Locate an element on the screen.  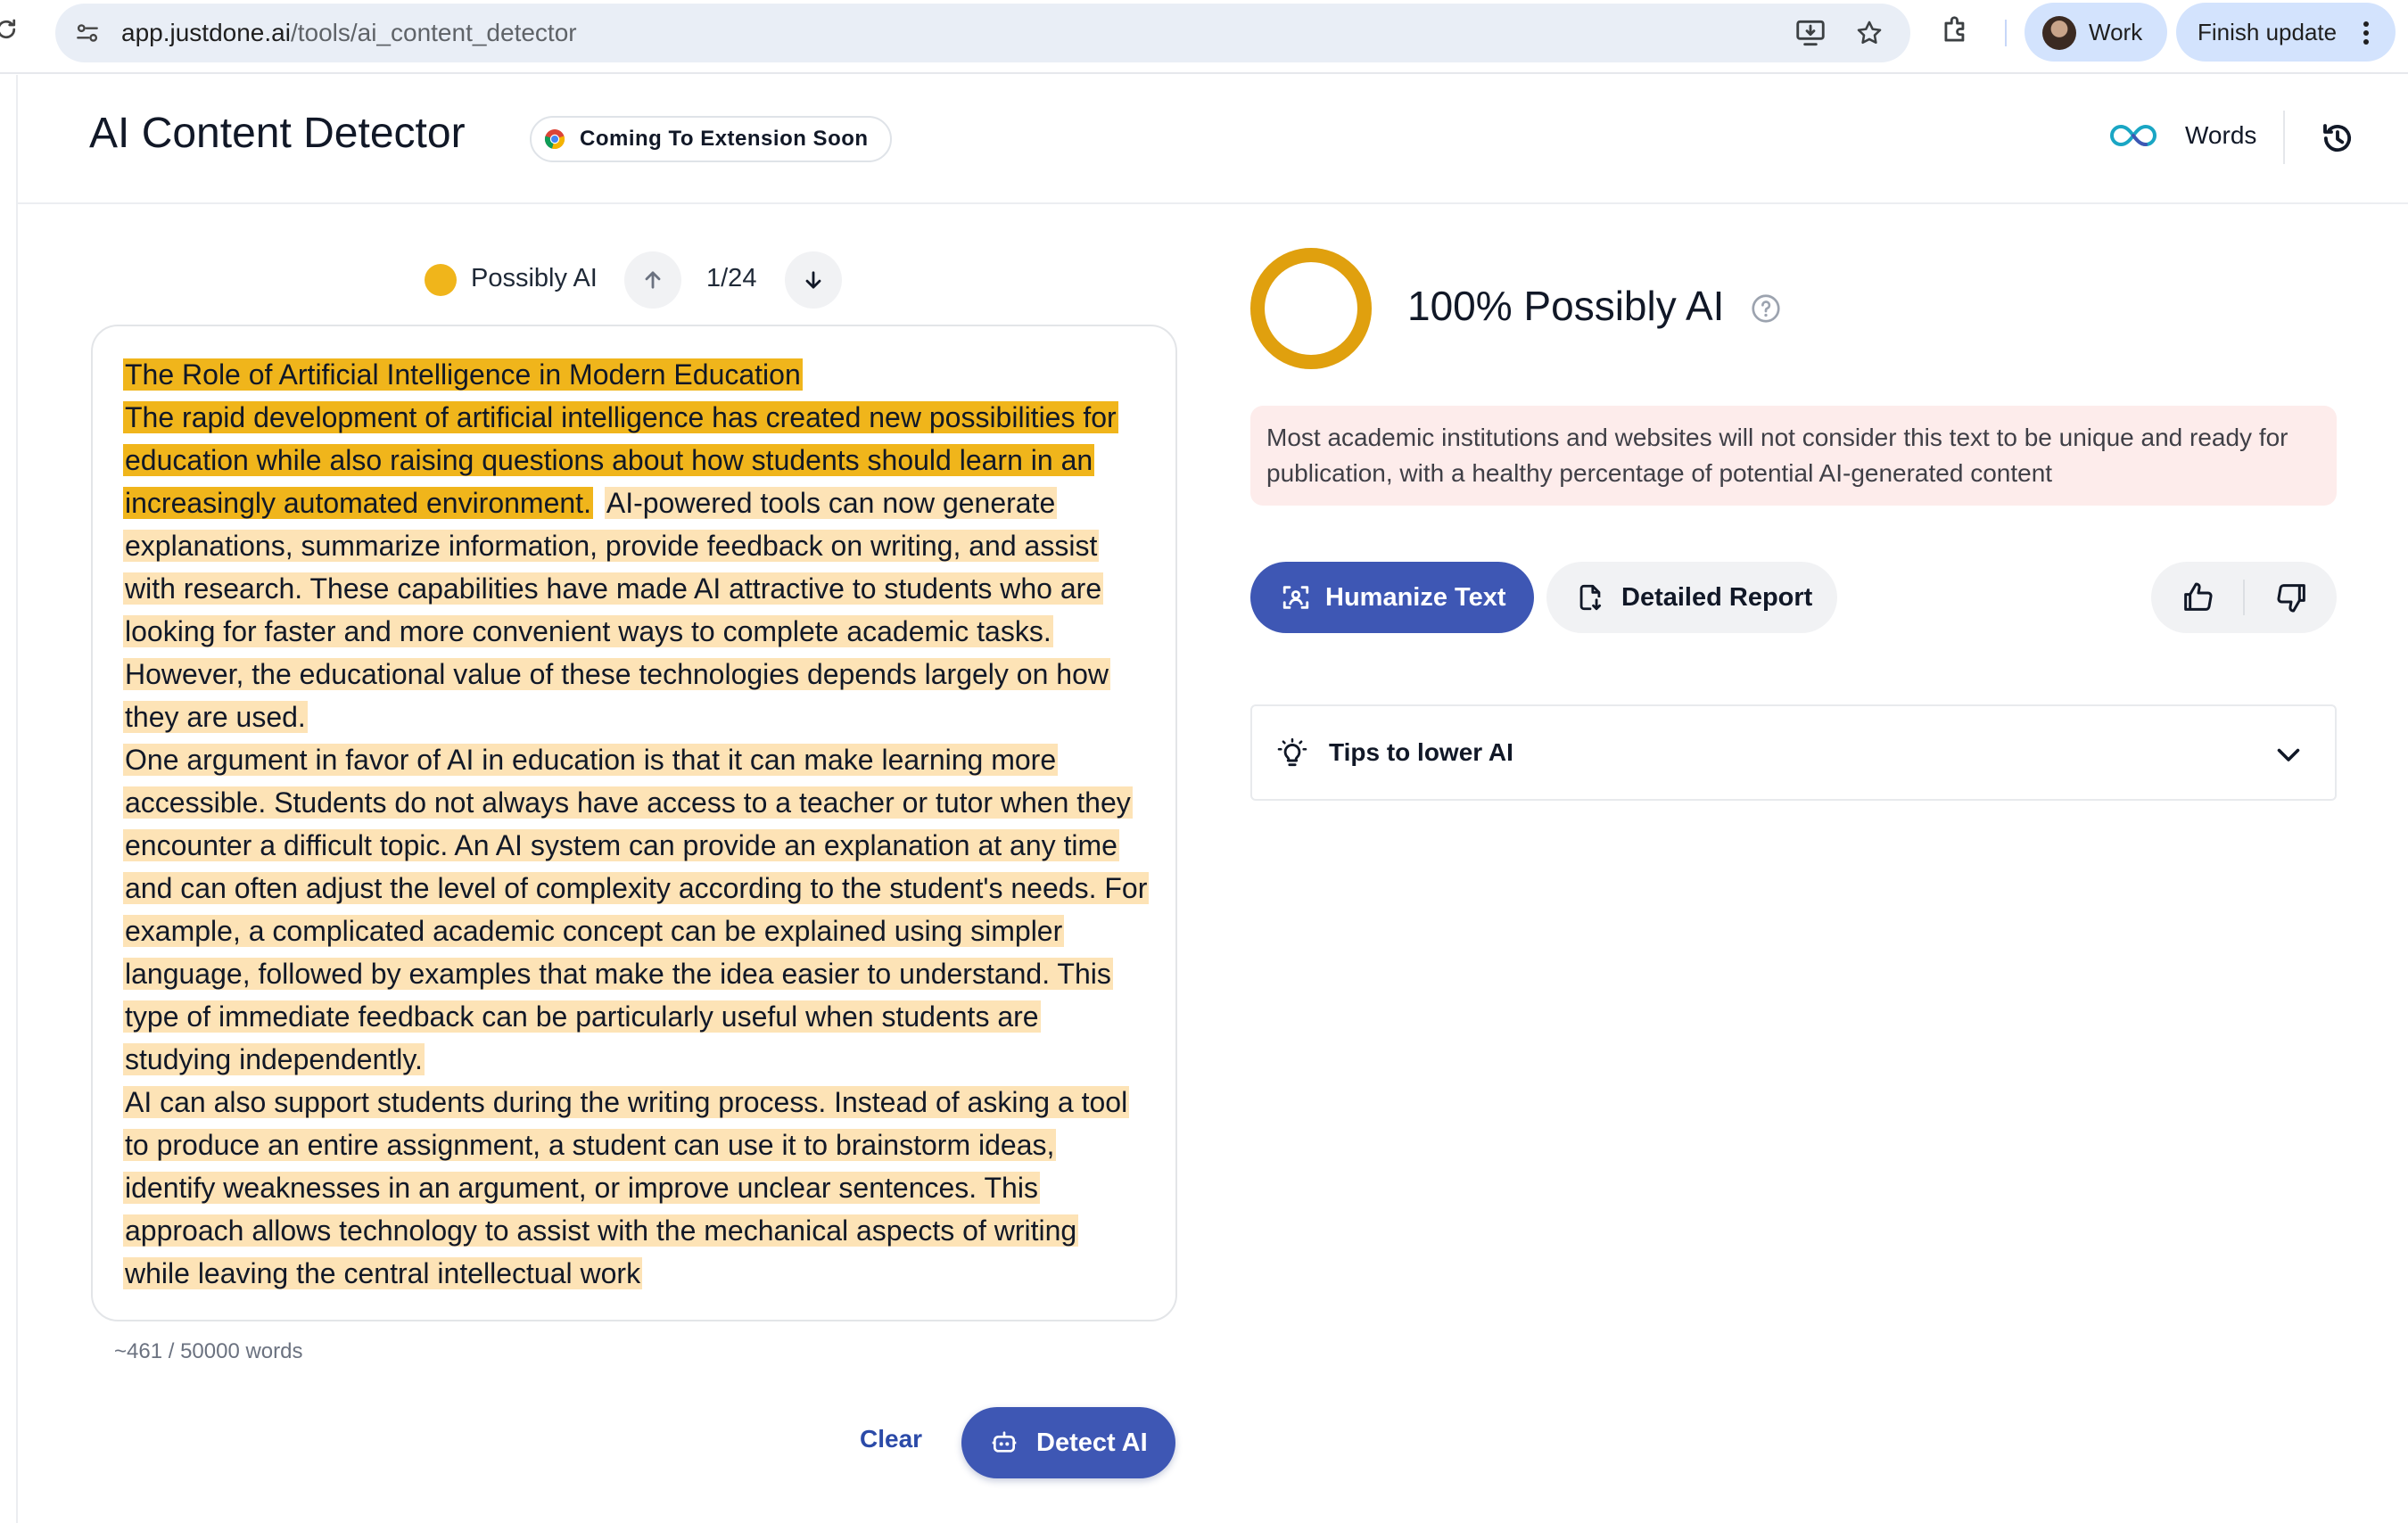
extension-badge: Coming To Extension Soon is located at coordinates (711, 139).